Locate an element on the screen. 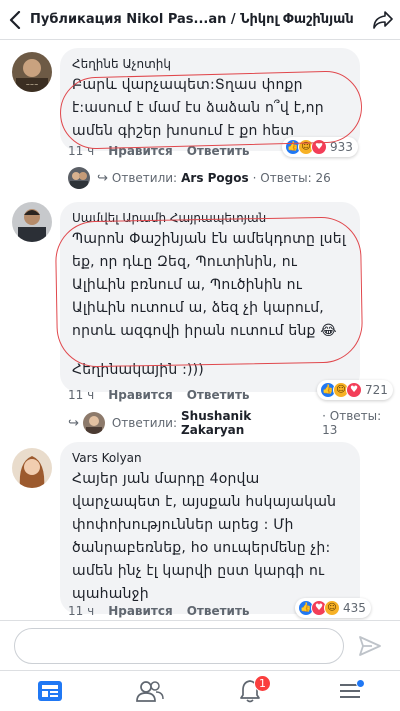 This screenshot has width=400, height=711. tab-friends is located at coordinates (150, 691).